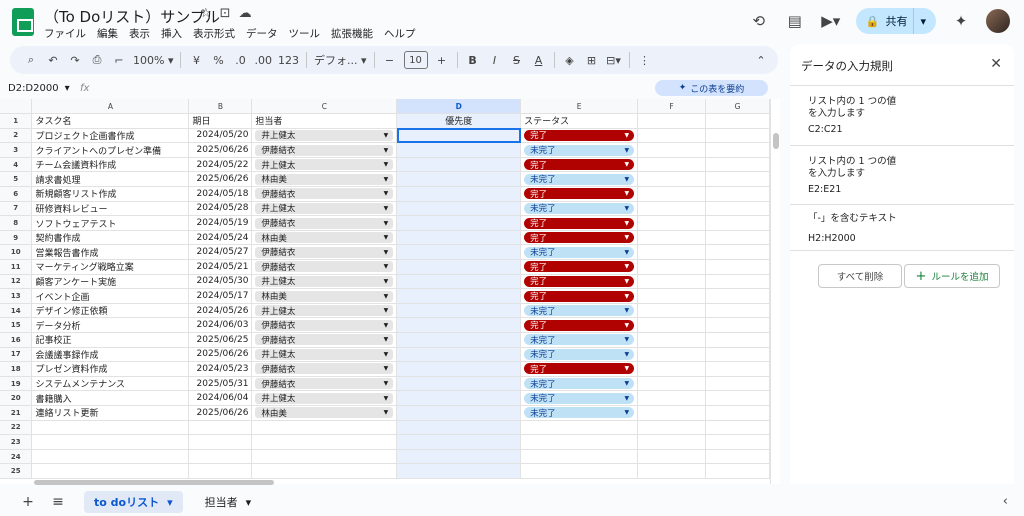 Image resolution: width=1024 pixels, height=516 pixels. I want to click on header-task-cell: タスク名, so click(110, 121).